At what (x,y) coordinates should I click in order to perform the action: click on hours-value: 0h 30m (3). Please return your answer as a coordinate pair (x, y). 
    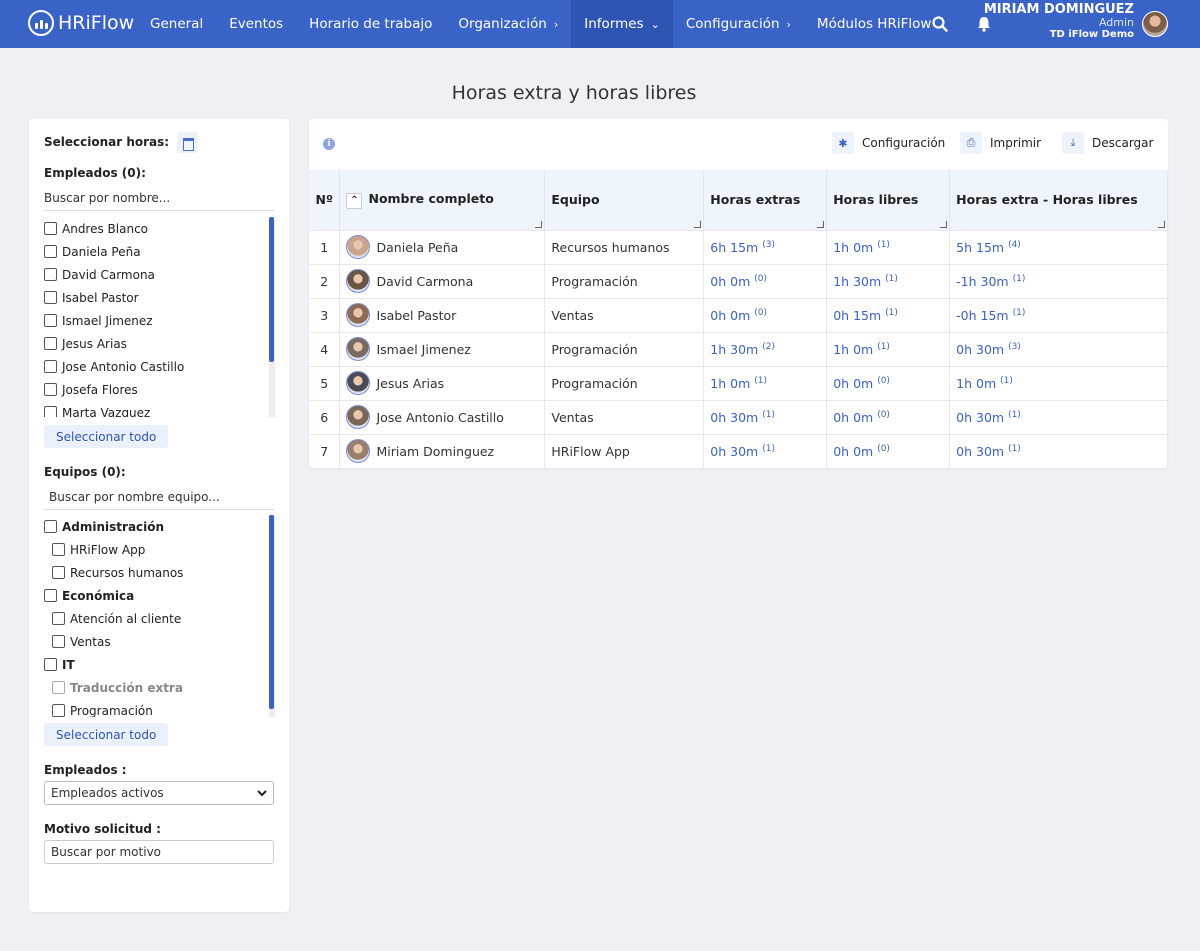
    Looking at the image, I should click on (988, 349).